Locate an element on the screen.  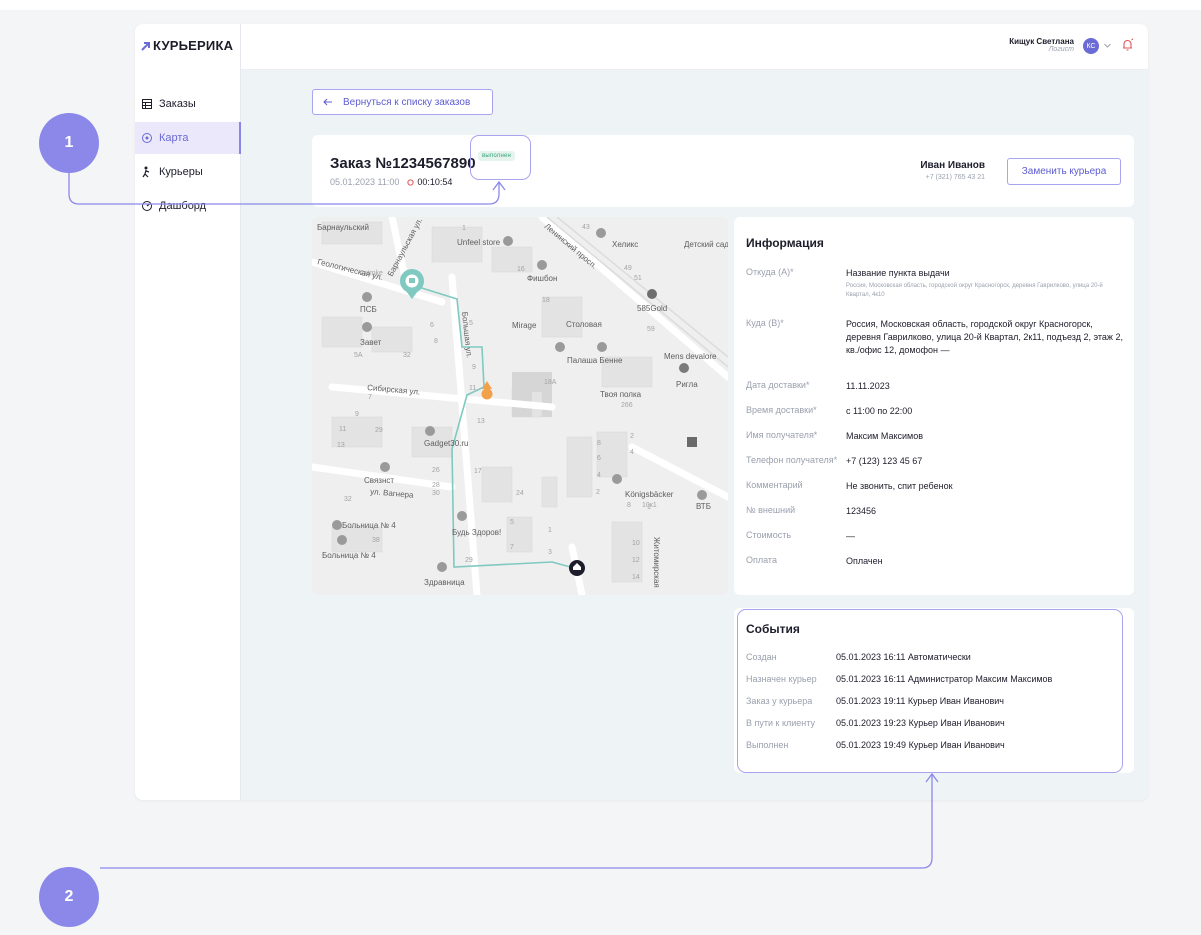
back-to-orders-button: Вернуться к списку заказов is located at coordinates (402, 102).